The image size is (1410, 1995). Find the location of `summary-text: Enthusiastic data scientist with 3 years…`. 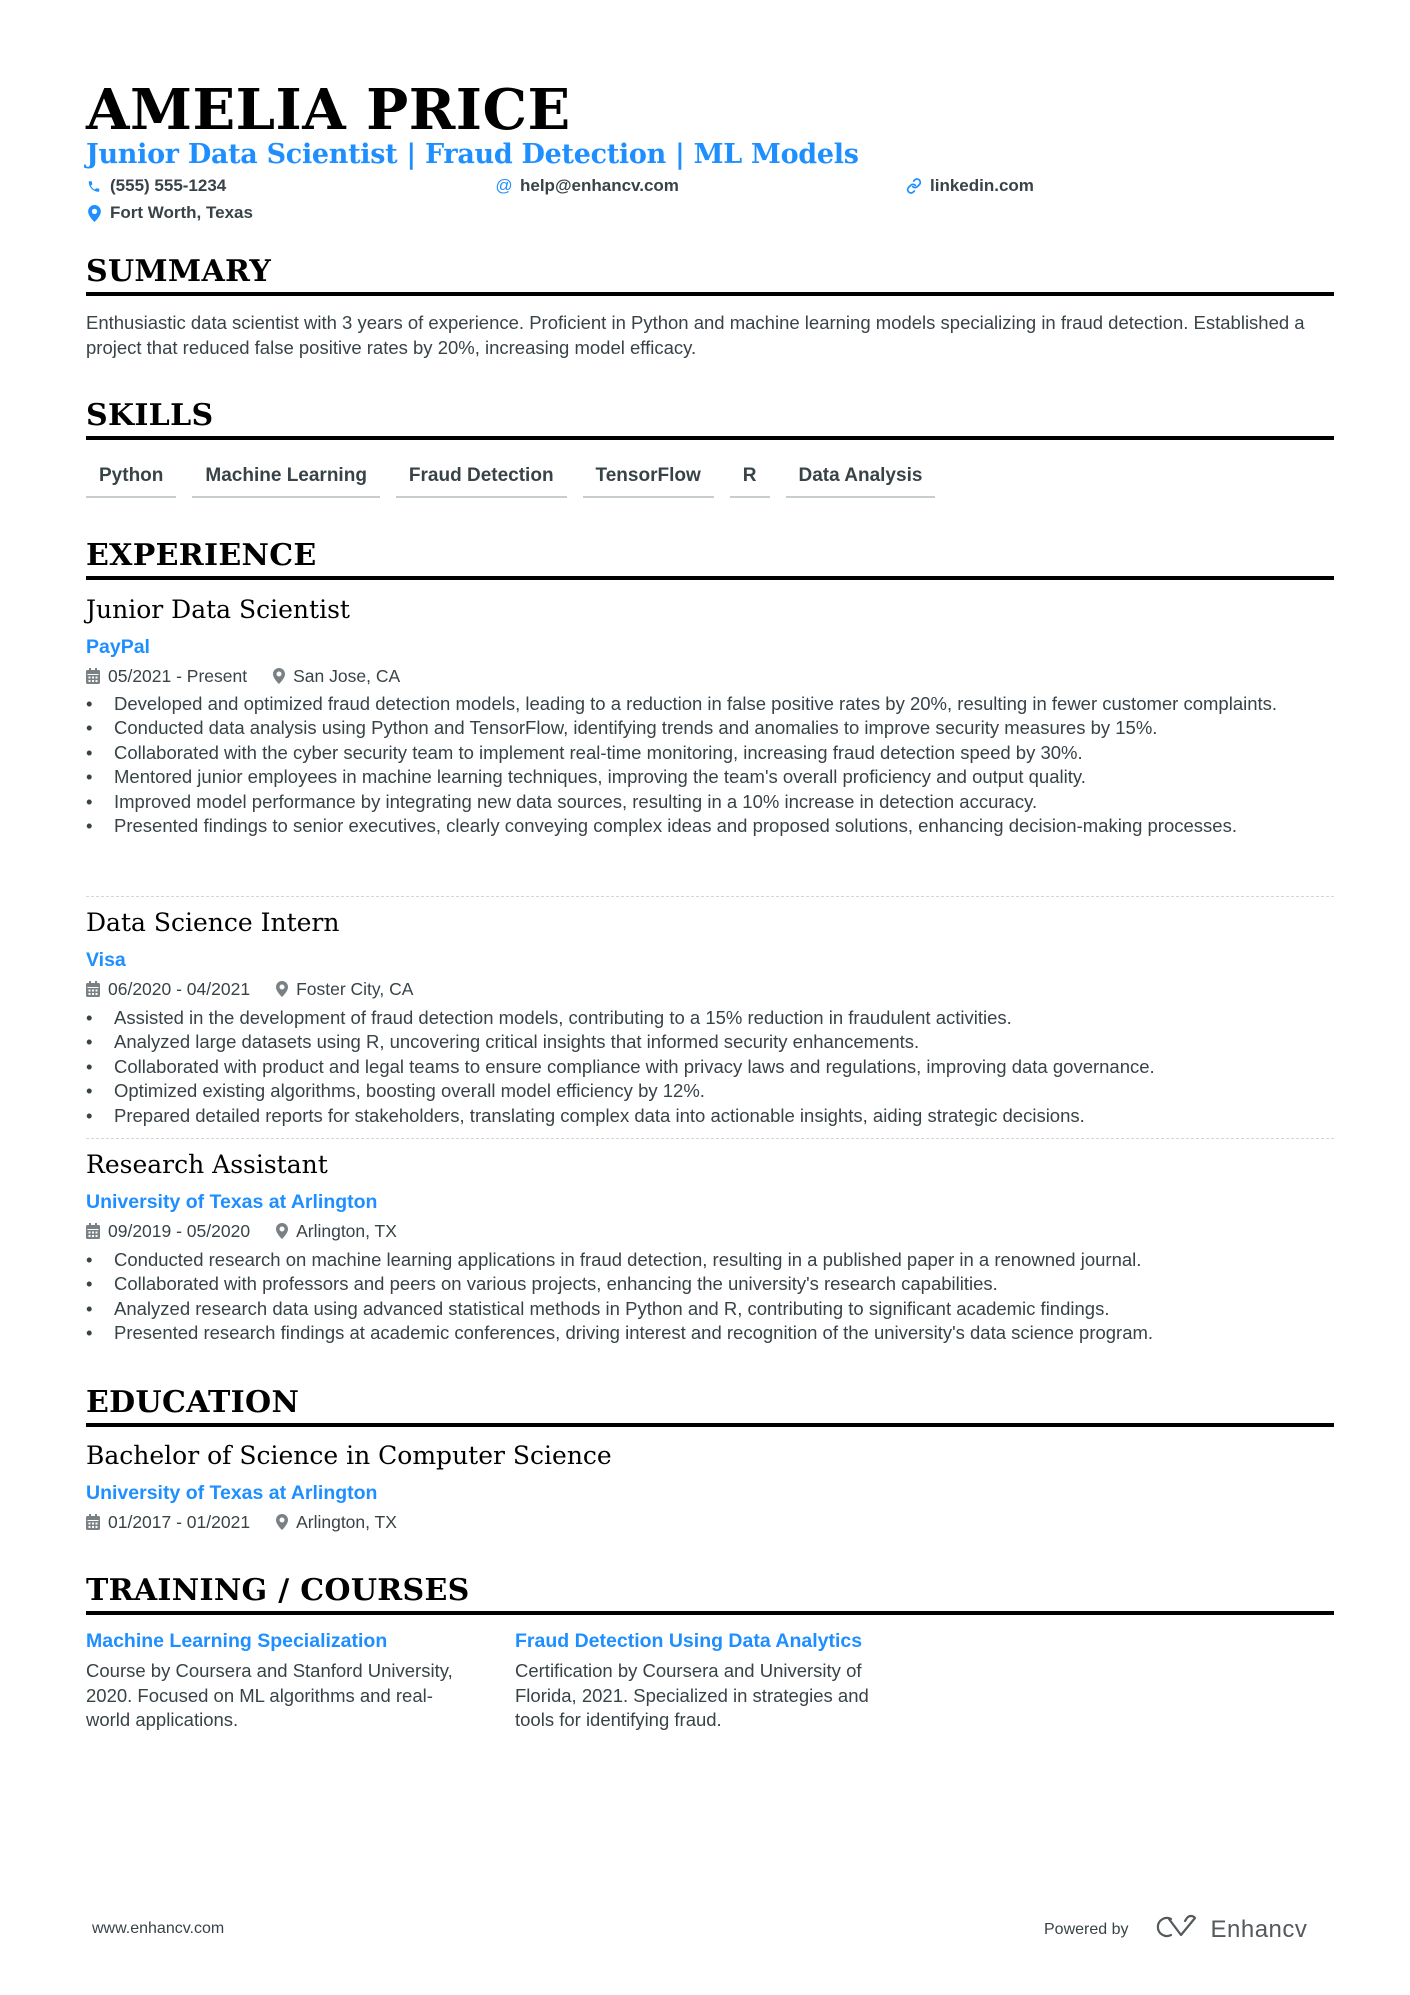

summary-text: Enthusiastic data scientist with 3 years… is located at coordinates (695, 335).